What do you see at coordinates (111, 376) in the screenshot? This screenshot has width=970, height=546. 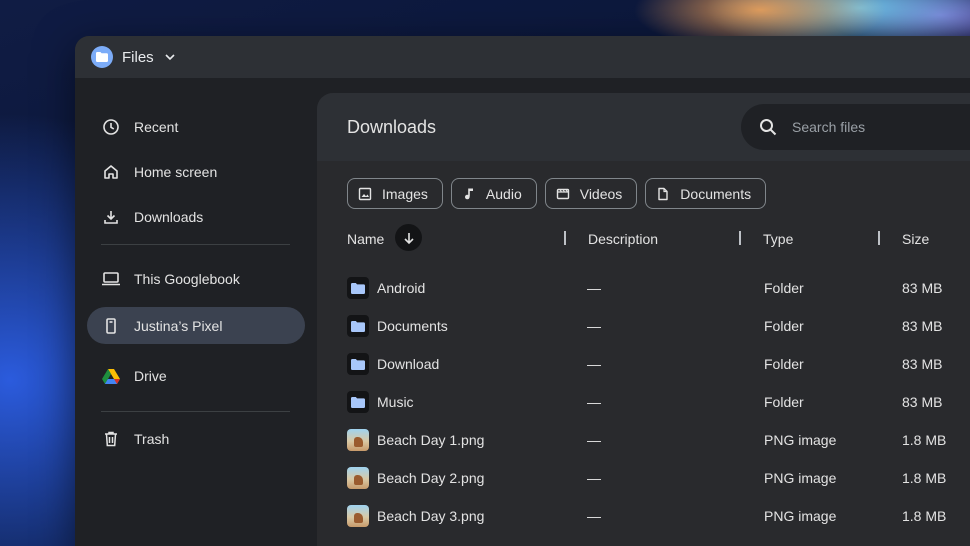 I see `google-drive-icon` at bounding box center [111, 376].